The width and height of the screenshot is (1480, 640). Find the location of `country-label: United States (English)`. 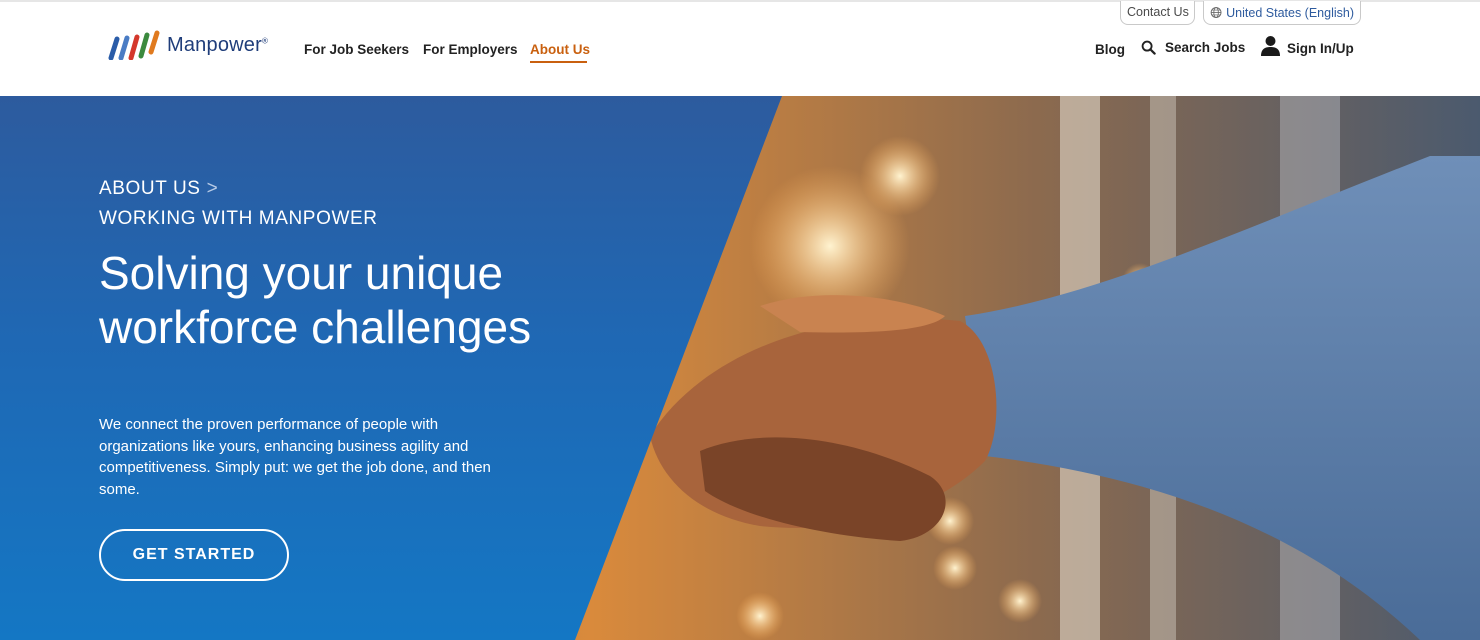

country-label: United States (English) is located at coordinates (1290, 12).